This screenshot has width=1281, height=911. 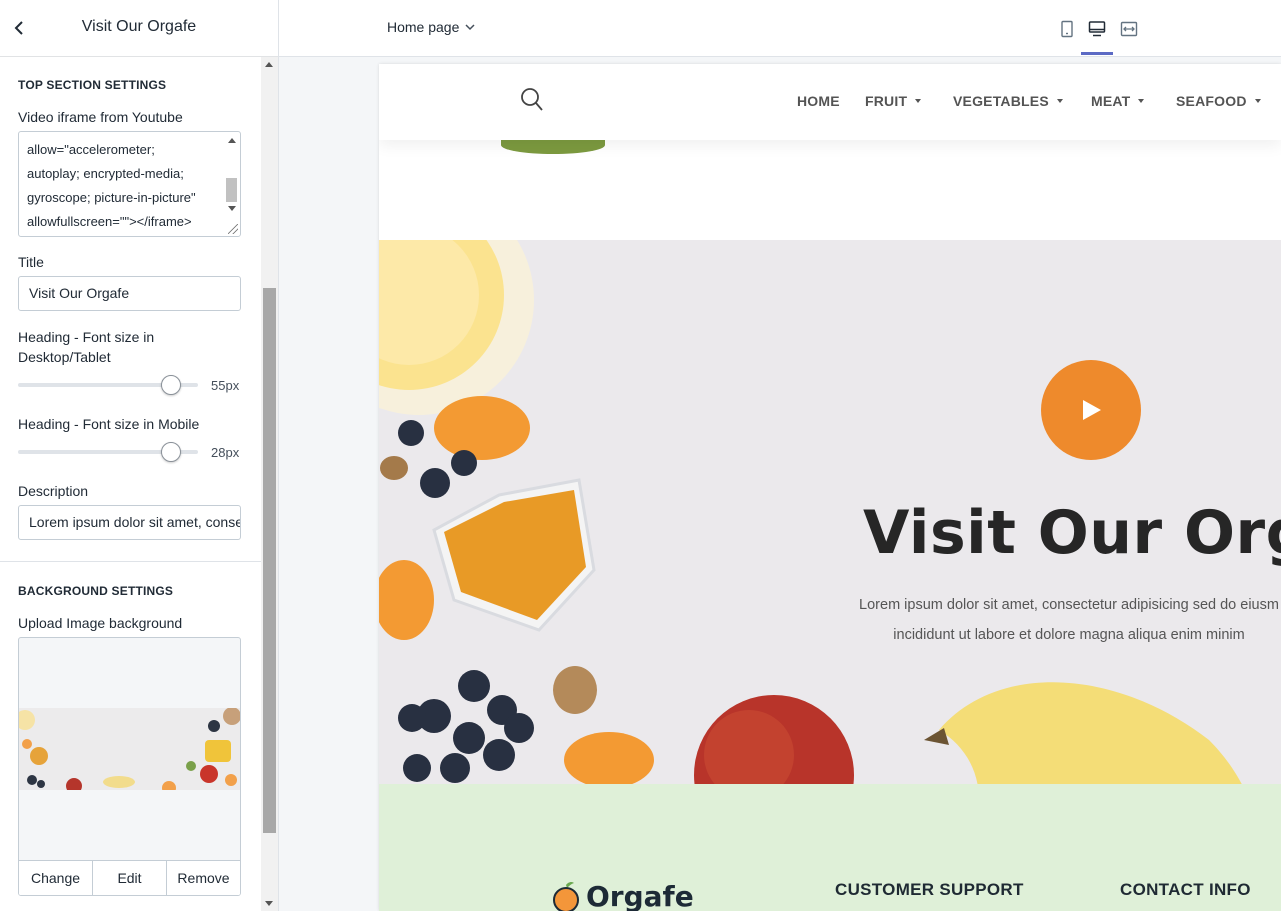 What do you see at coordinates (108, 452) in the screenshot?
I see `heading-mobile-slider` at bounding box center [108, 452].